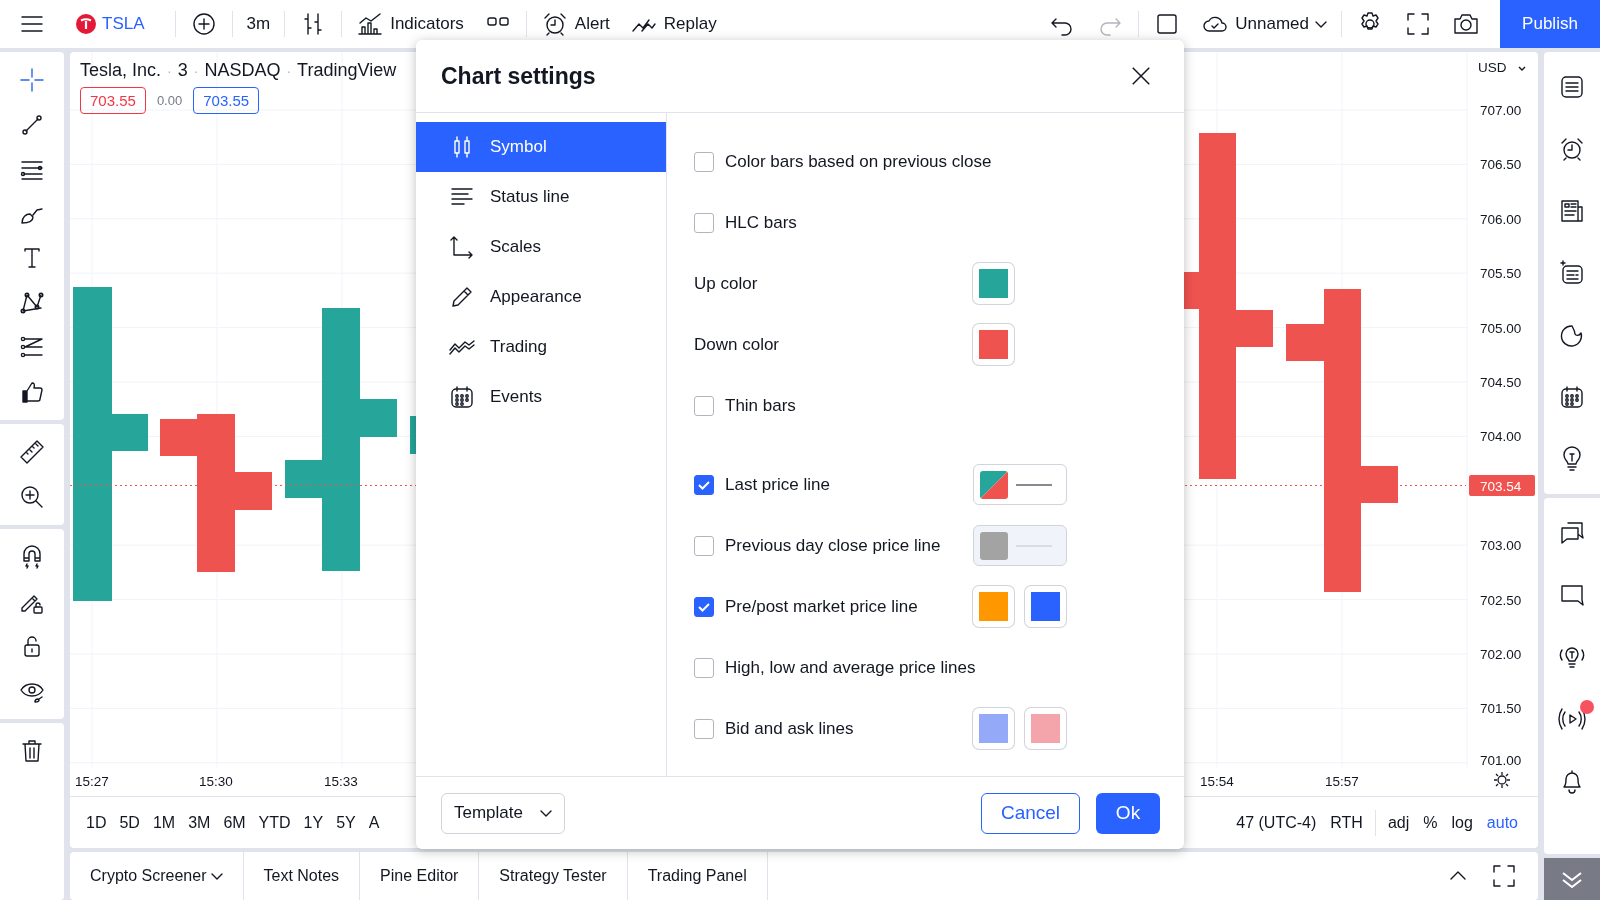  I want to click on scale-option: adj, so click(1398, 822).